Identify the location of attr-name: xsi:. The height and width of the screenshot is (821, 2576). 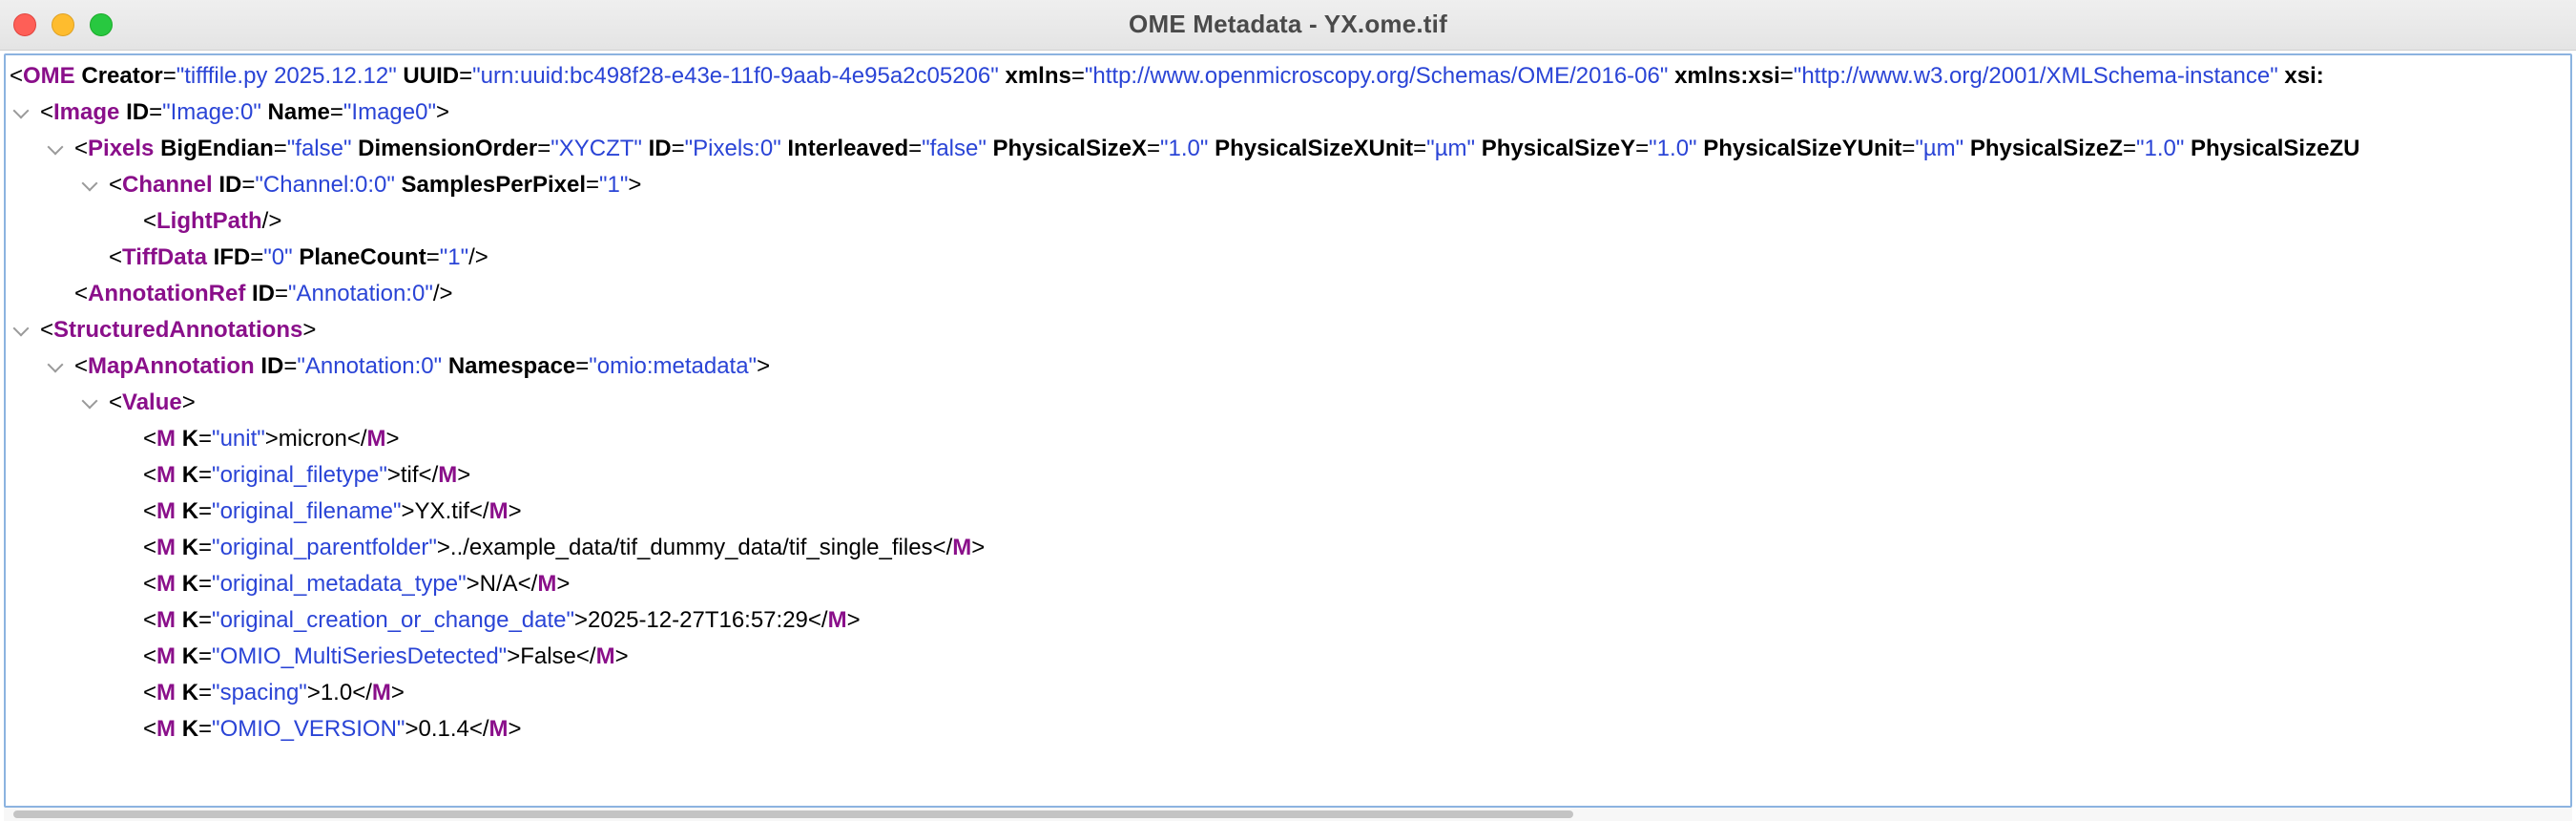
(2304, 76).